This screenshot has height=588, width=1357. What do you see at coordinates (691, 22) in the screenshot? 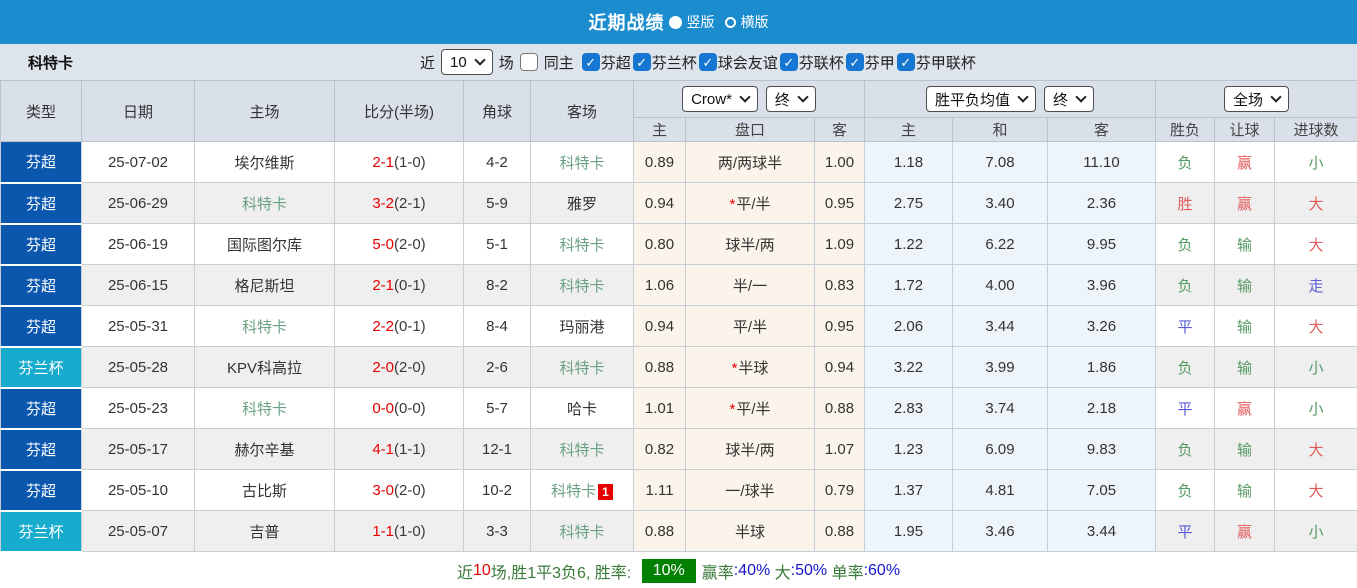
I see `layout-vertical-option: 竖版` at bounding box center [691, 22].